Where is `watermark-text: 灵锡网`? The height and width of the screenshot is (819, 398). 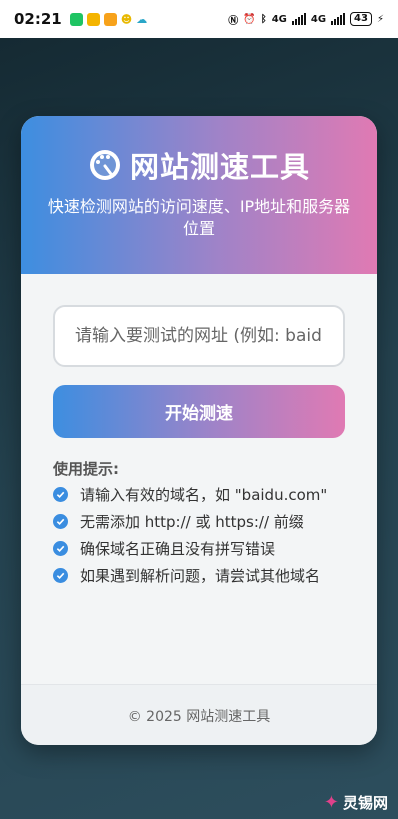 watermark-text: 灵锡网 is located at coordinates (365, 803).